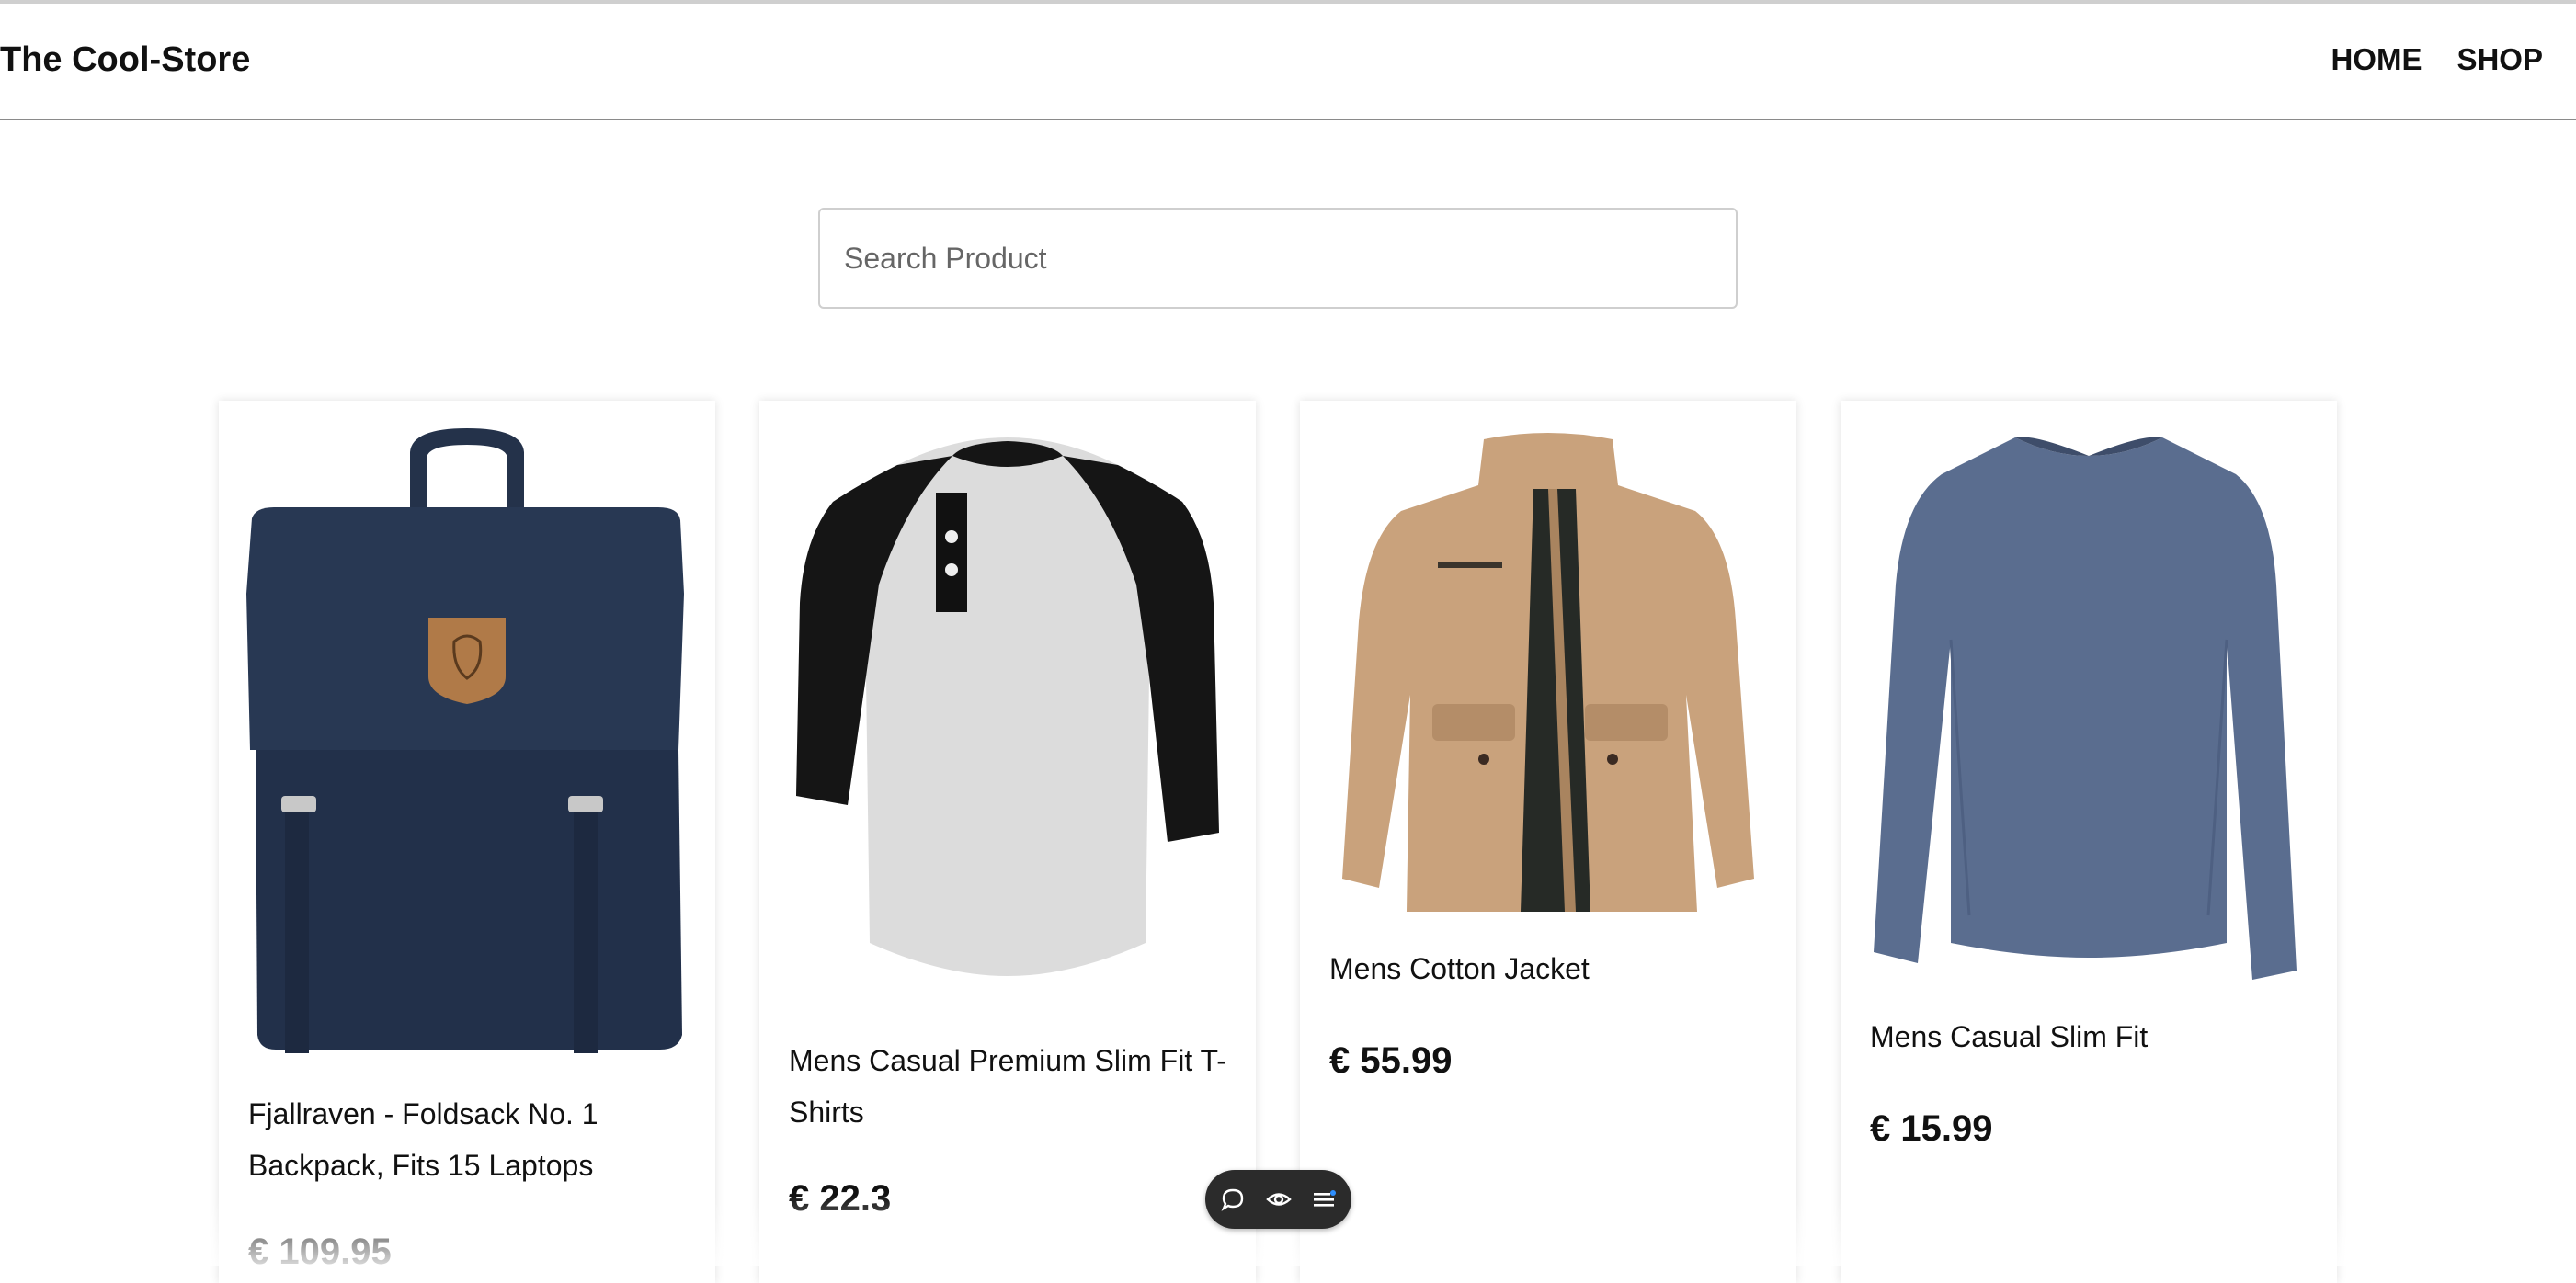 This screenshot has height=1283, width=2576. What do you see at coordinates (1007, 708) in the screenshot?
I see `product-image-tshirt` at bounding box center [1007, 708].